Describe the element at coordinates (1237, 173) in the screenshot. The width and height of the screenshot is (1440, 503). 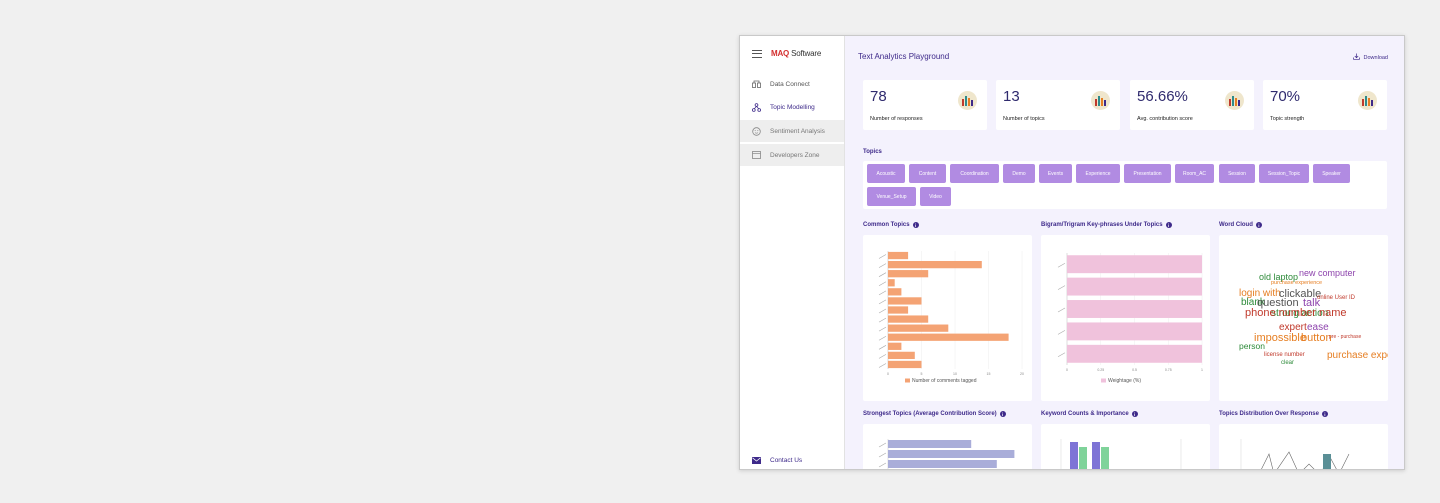
I see `topic-chip: Session` at that location.